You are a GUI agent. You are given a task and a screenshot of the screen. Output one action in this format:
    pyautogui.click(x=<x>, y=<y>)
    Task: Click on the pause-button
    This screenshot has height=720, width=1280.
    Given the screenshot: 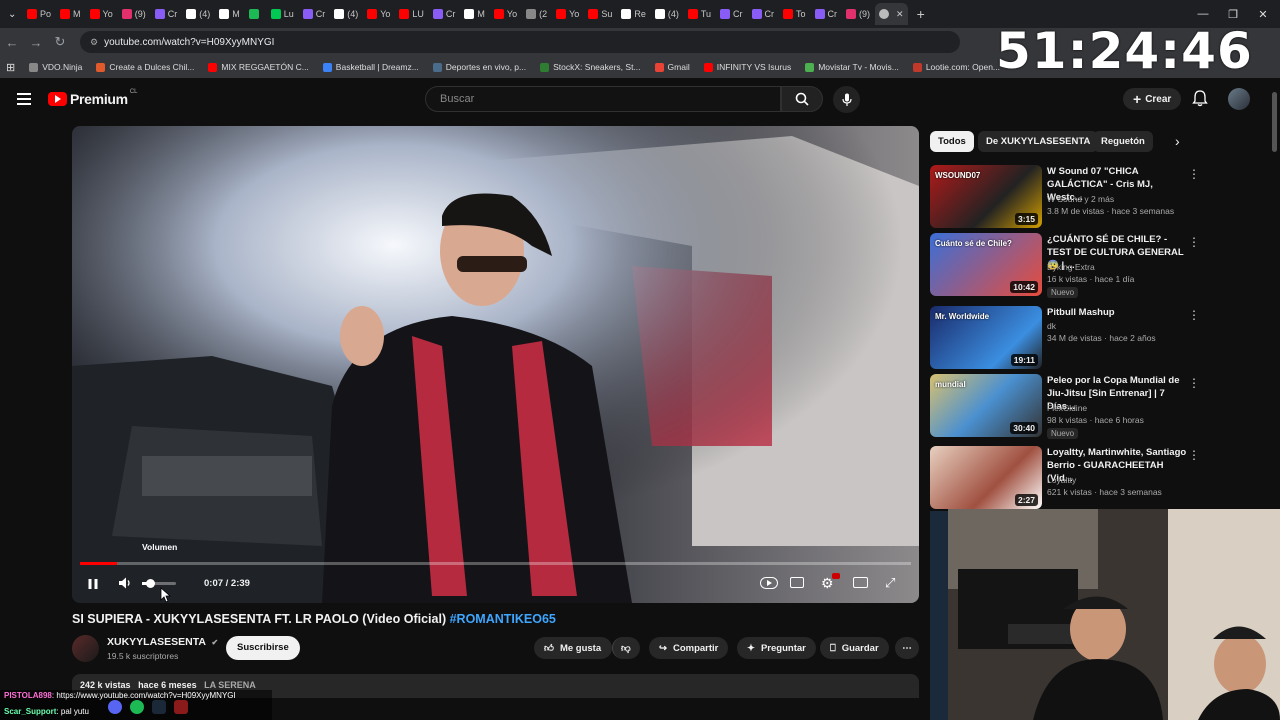 What is the action you would take?
    pyautogui.click(x=93, y=586)
    